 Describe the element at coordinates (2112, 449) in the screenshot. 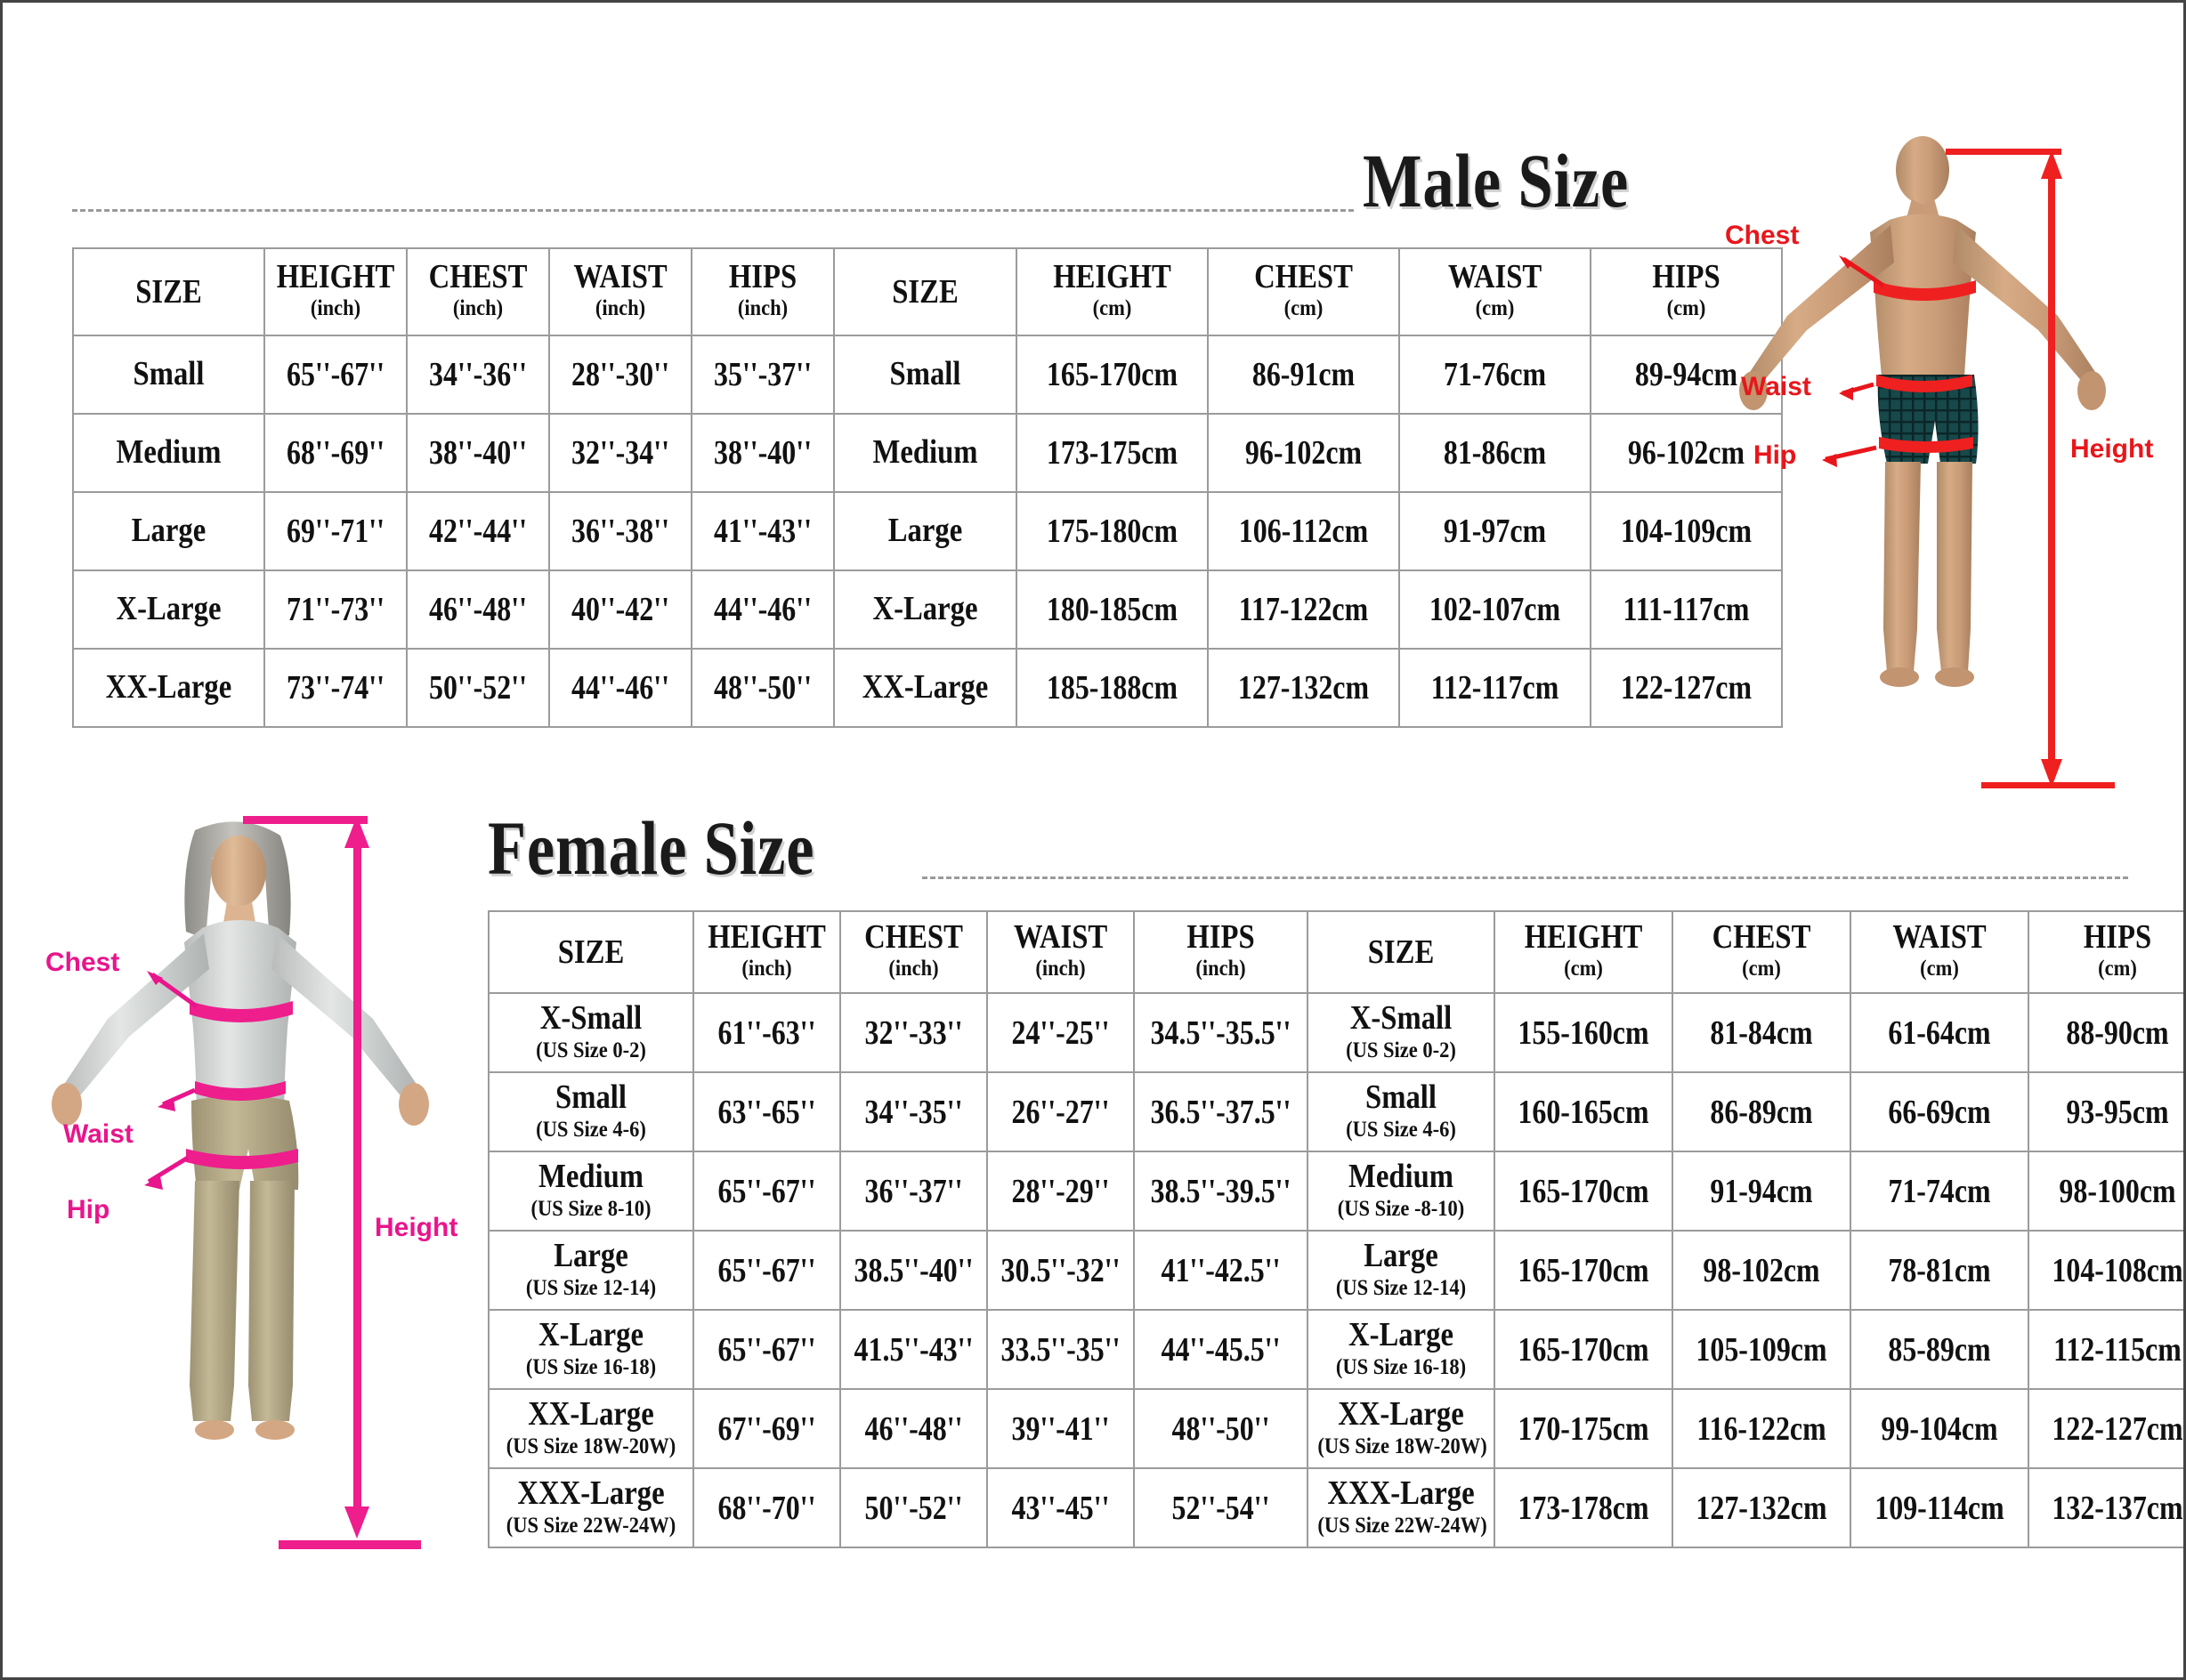

I see `male-height-label: Height` at that location.